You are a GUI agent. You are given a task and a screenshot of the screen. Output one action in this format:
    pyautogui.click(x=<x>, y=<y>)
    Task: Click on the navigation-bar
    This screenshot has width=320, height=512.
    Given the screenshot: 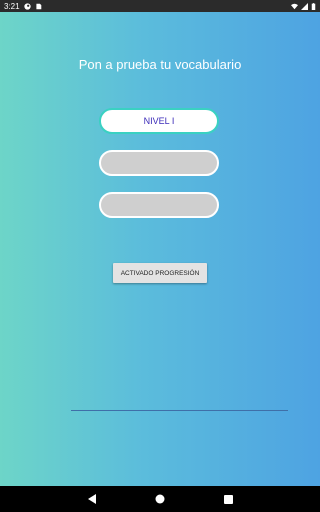 What is the action you would take?
    pyautogui.click(x=160, y=499)
    